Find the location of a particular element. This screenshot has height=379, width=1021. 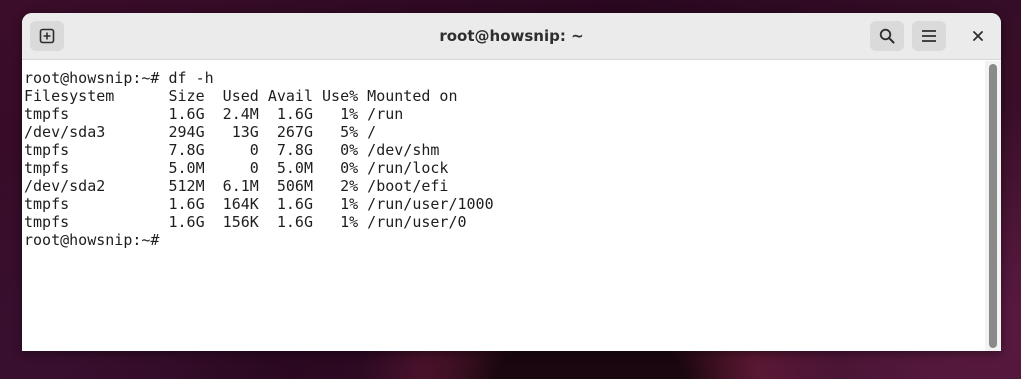

window-title: root@howsnip: ~ is located at coordinates (511, 36).